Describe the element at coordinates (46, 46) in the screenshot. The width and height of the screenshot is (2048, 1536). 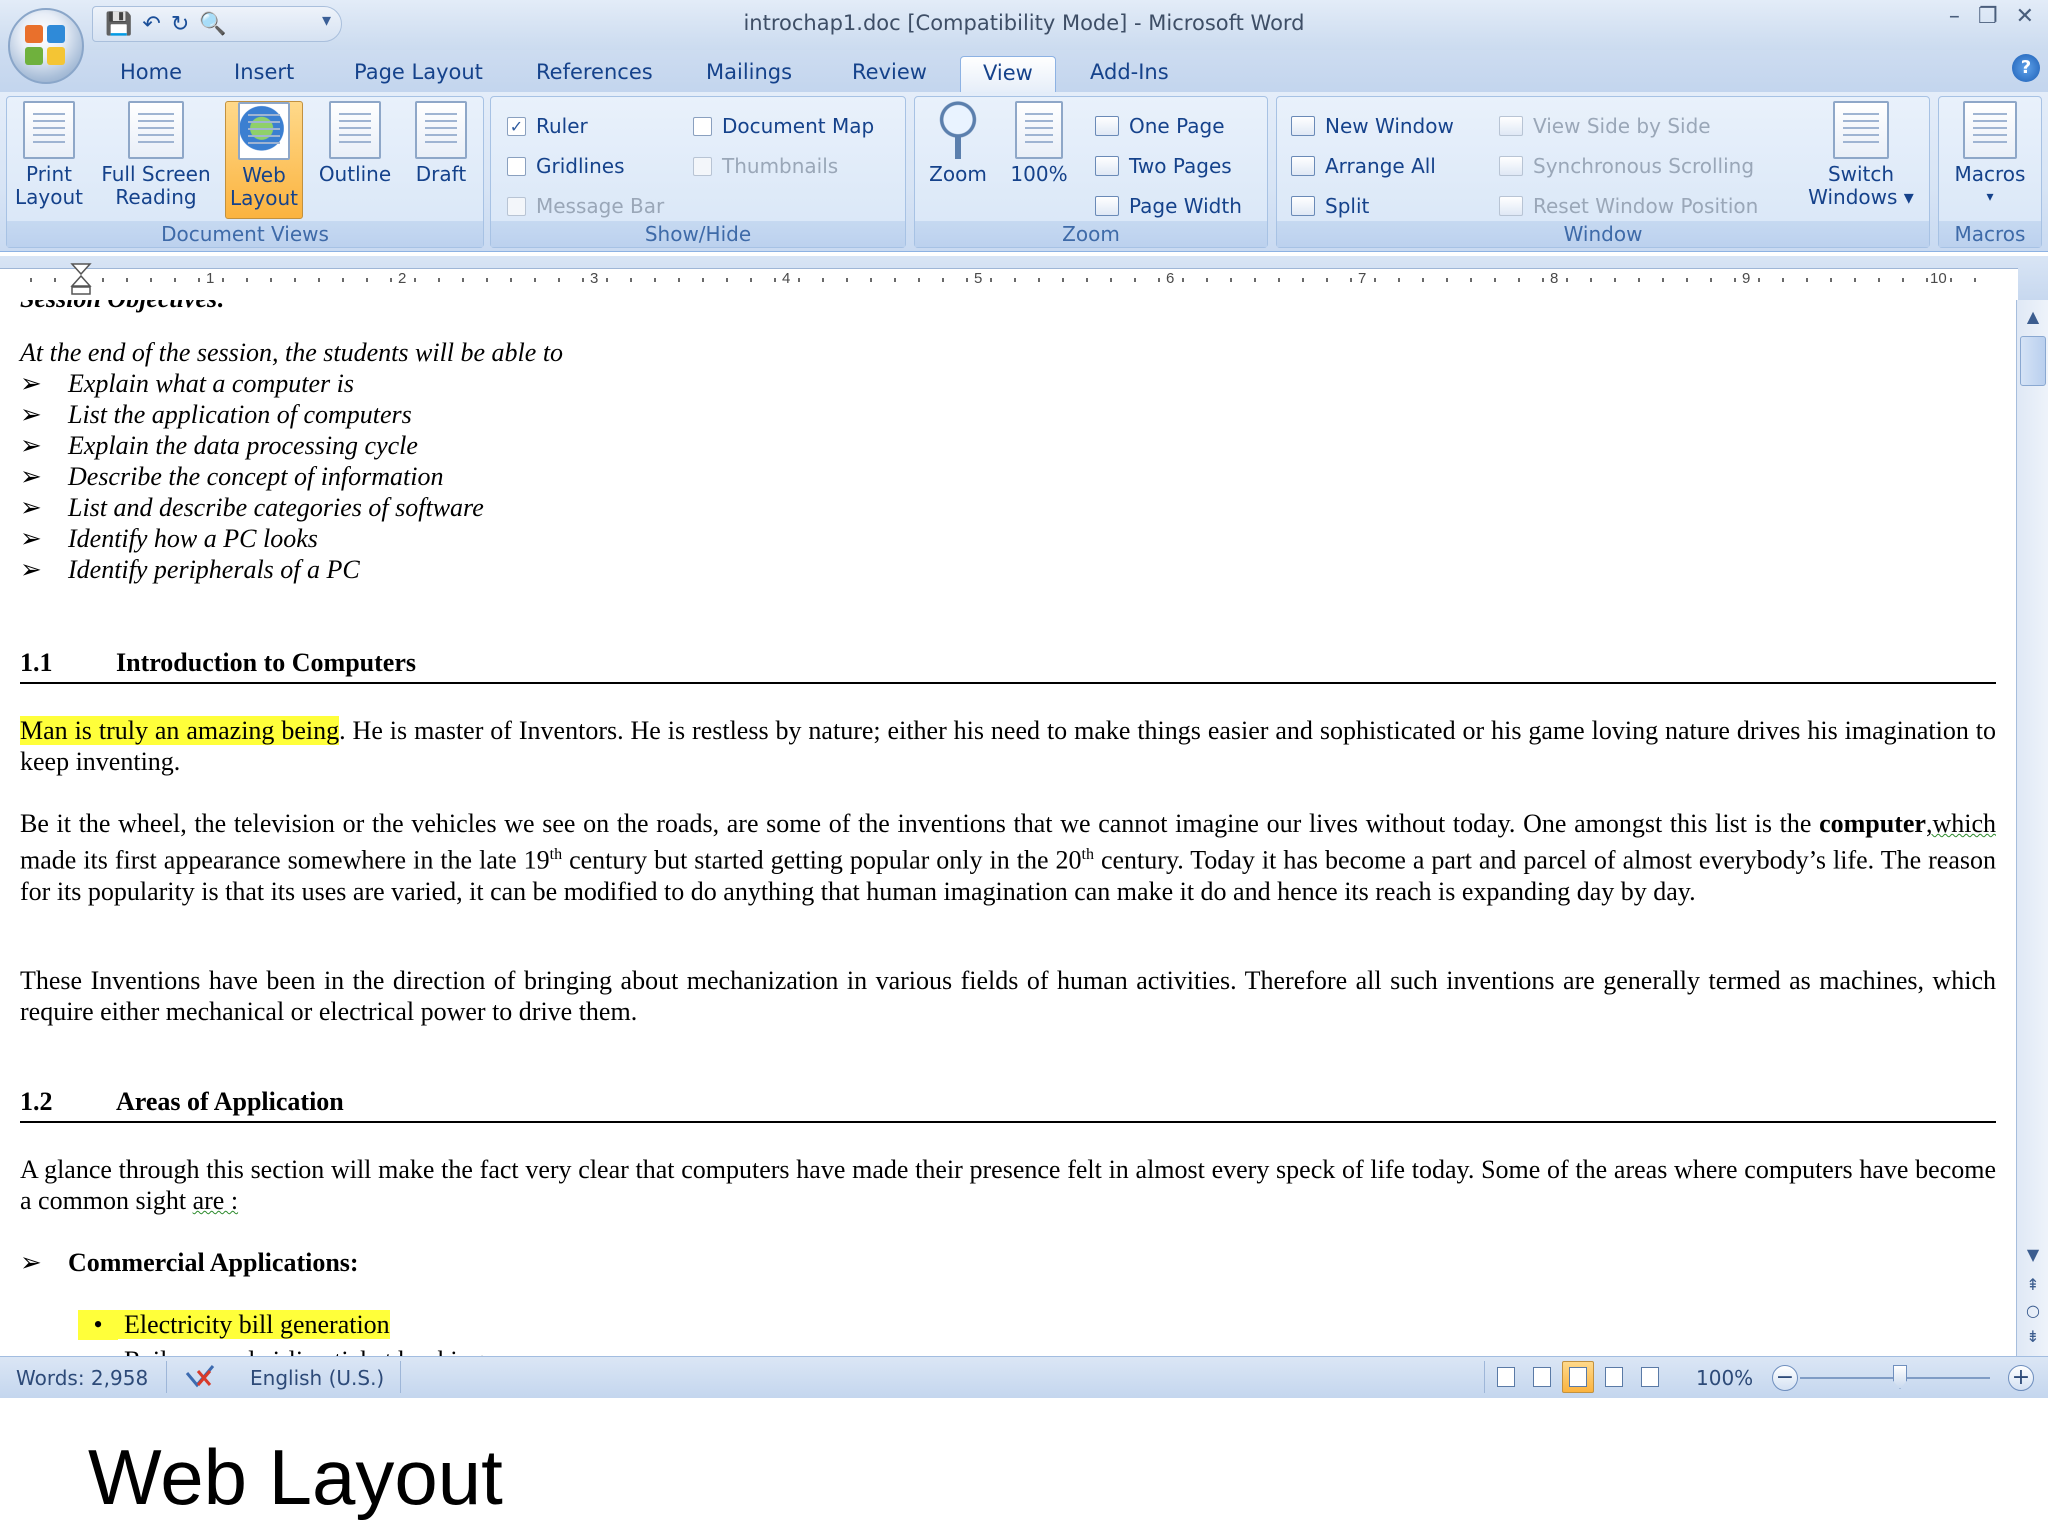
I see `office-button` at that location.